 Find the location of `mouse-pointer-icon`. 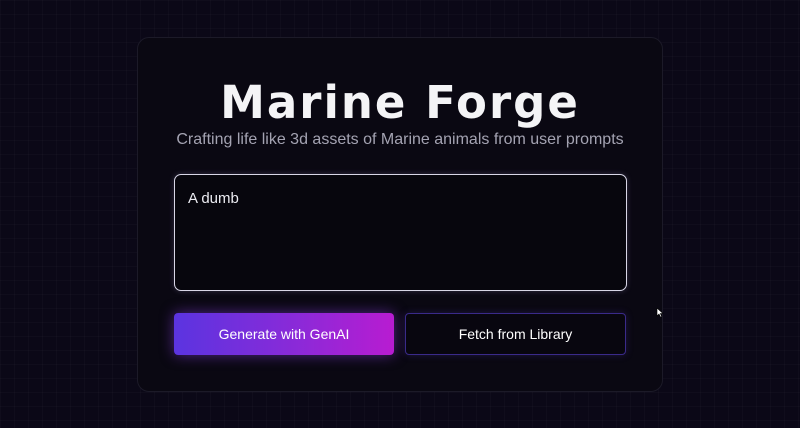

mouse-pointer-icon is located at coordinates (660, 313).